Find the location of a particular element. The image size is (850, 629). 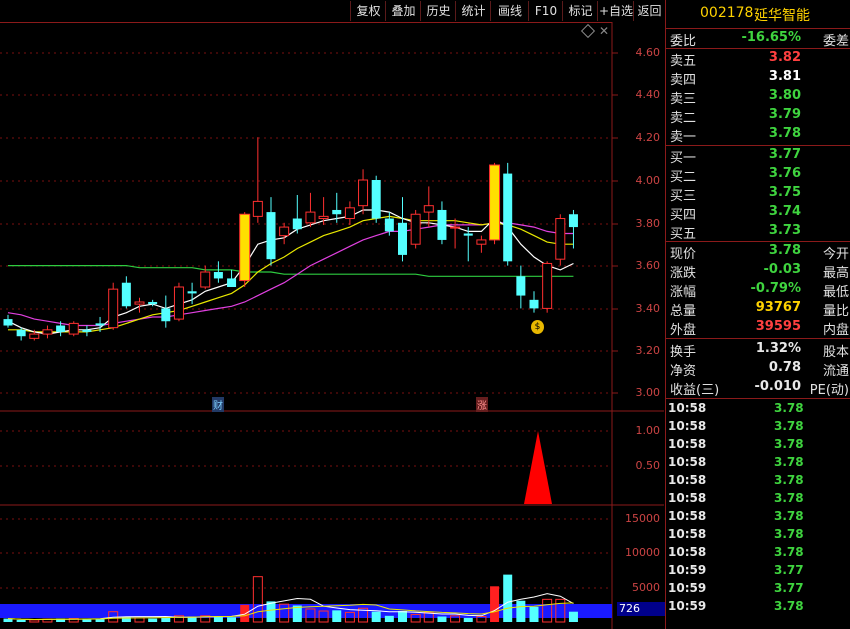

sell-order-row: 卖四 3.81 is located at coordinates (758, 78).